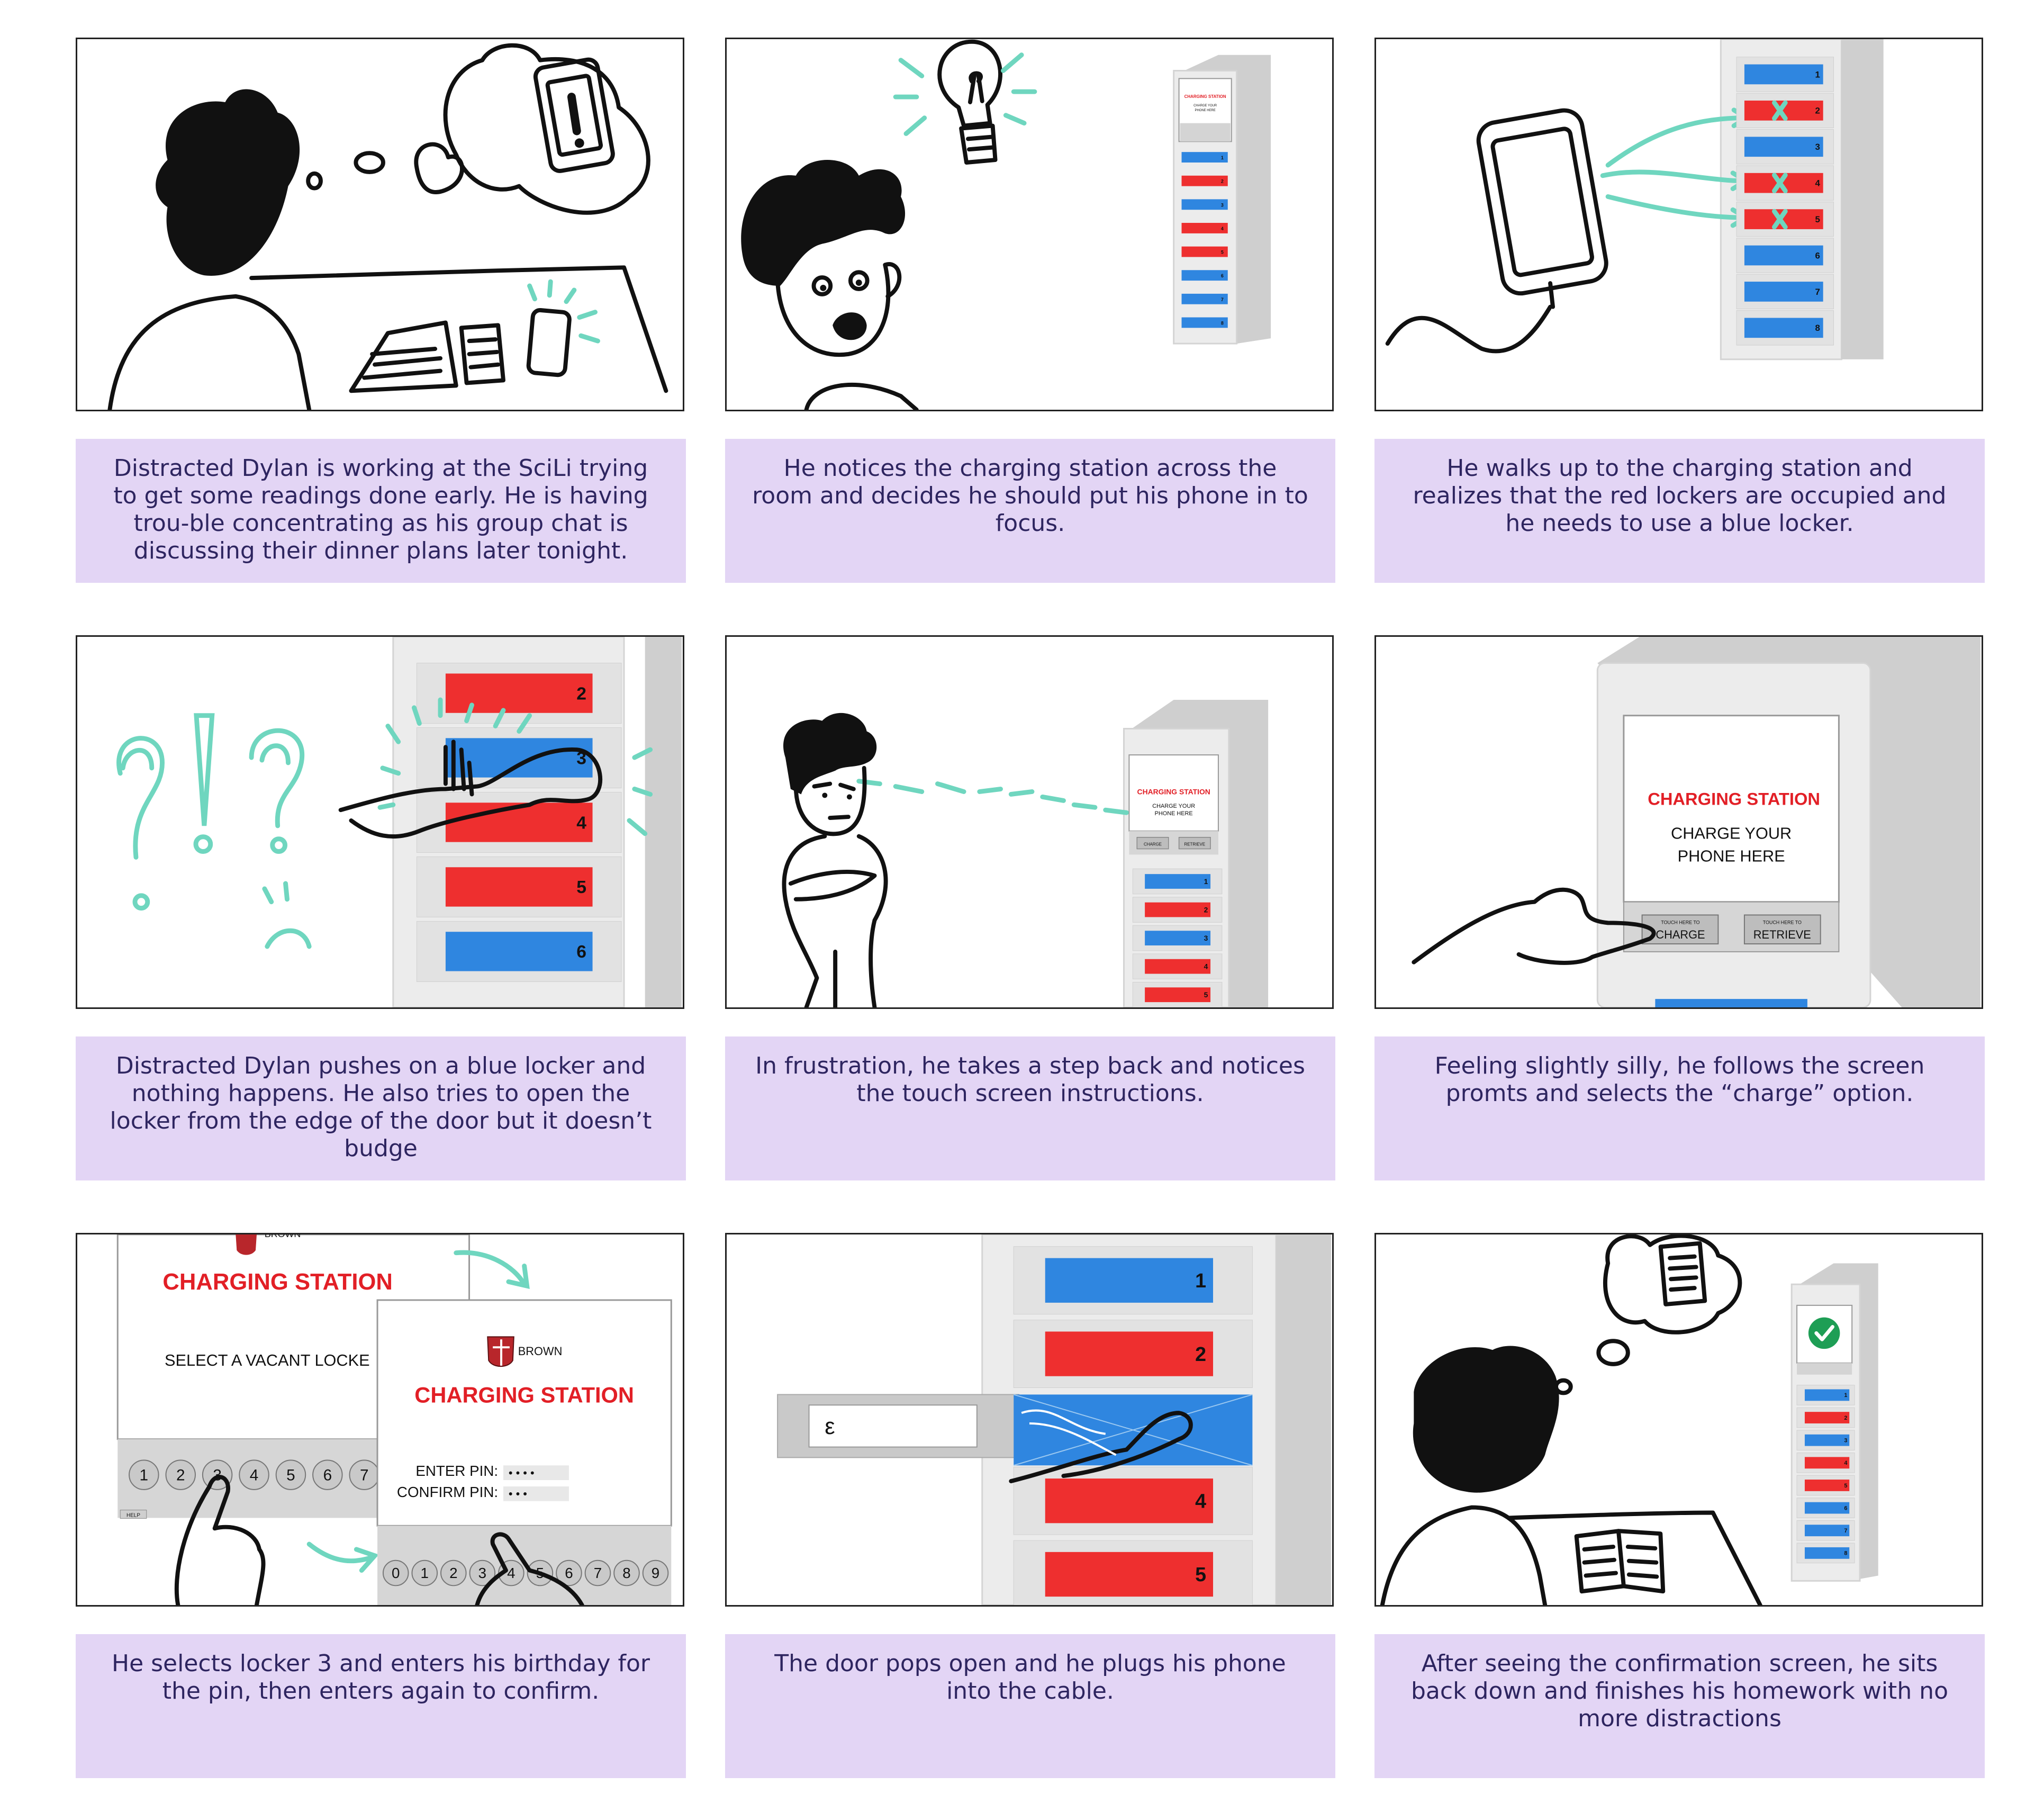 The height and width of the screenshot is (1794, 2044). Describe the element at coordinates (267, 1360) in the screenshot. I see `select-vacant-prompt: SELECT A VACANT LOCKE` at that location.